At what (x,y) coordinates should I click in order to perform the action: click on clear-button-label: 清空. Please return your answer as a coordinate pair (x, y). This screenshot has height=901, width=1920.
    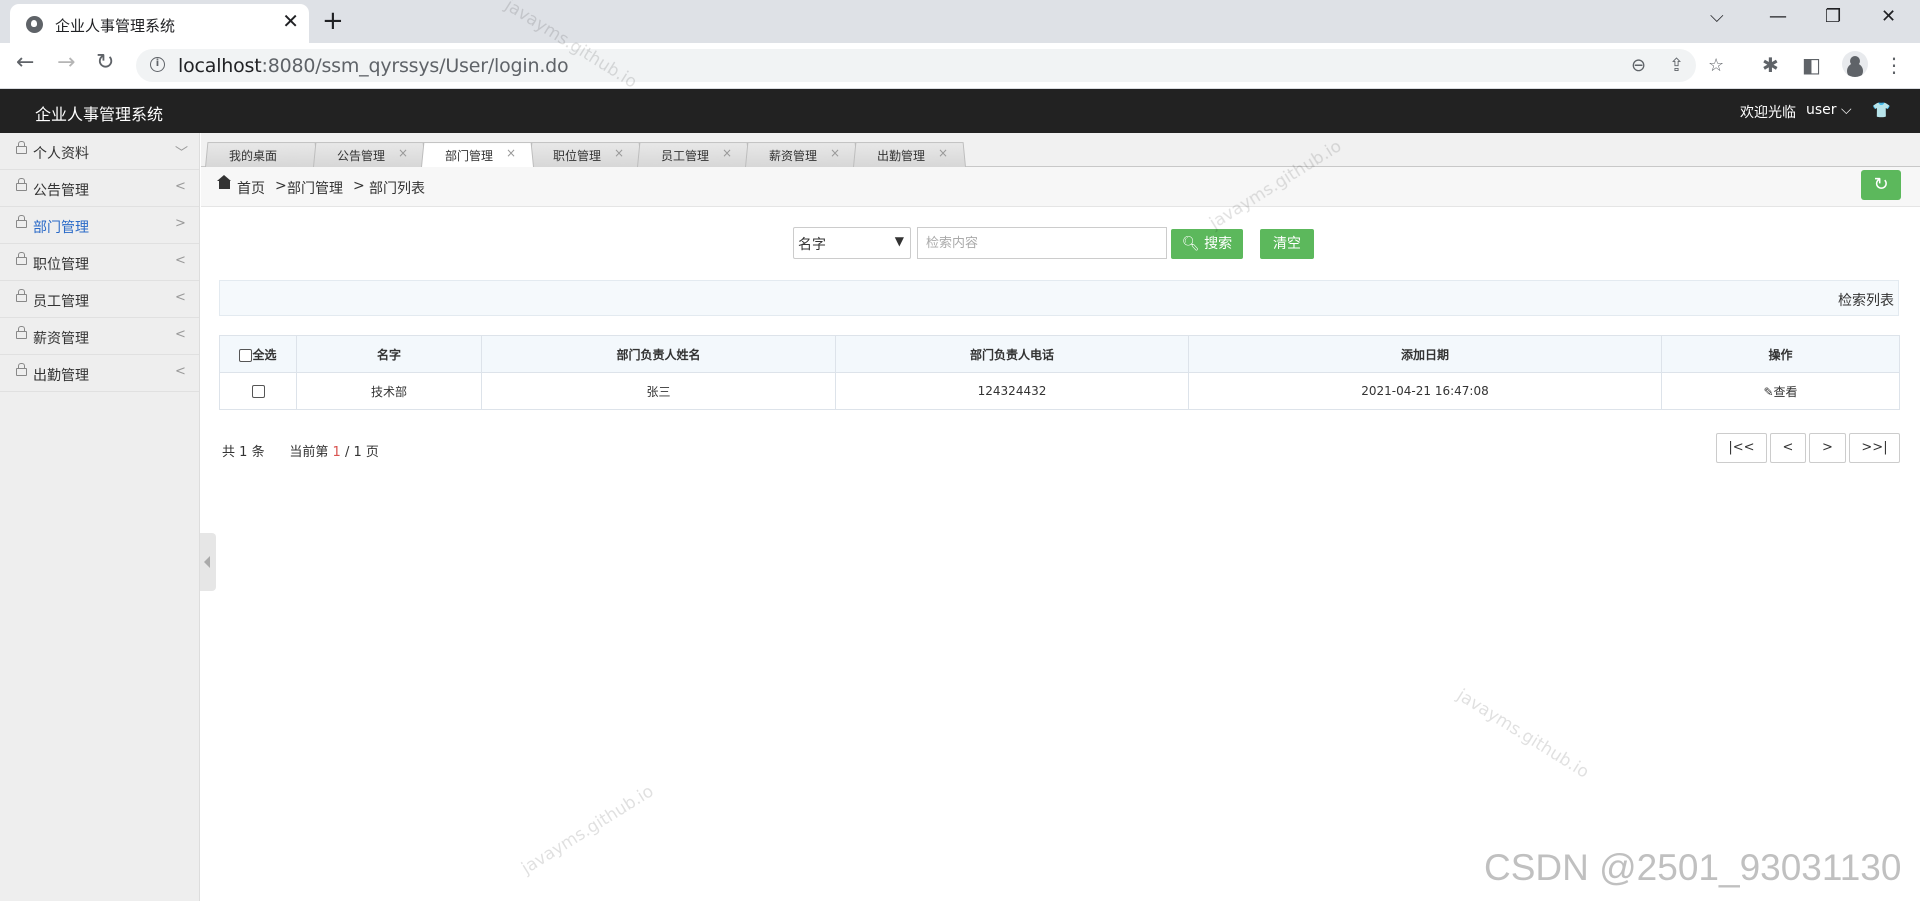
    Looking at the image, I should click on (1287, 244).